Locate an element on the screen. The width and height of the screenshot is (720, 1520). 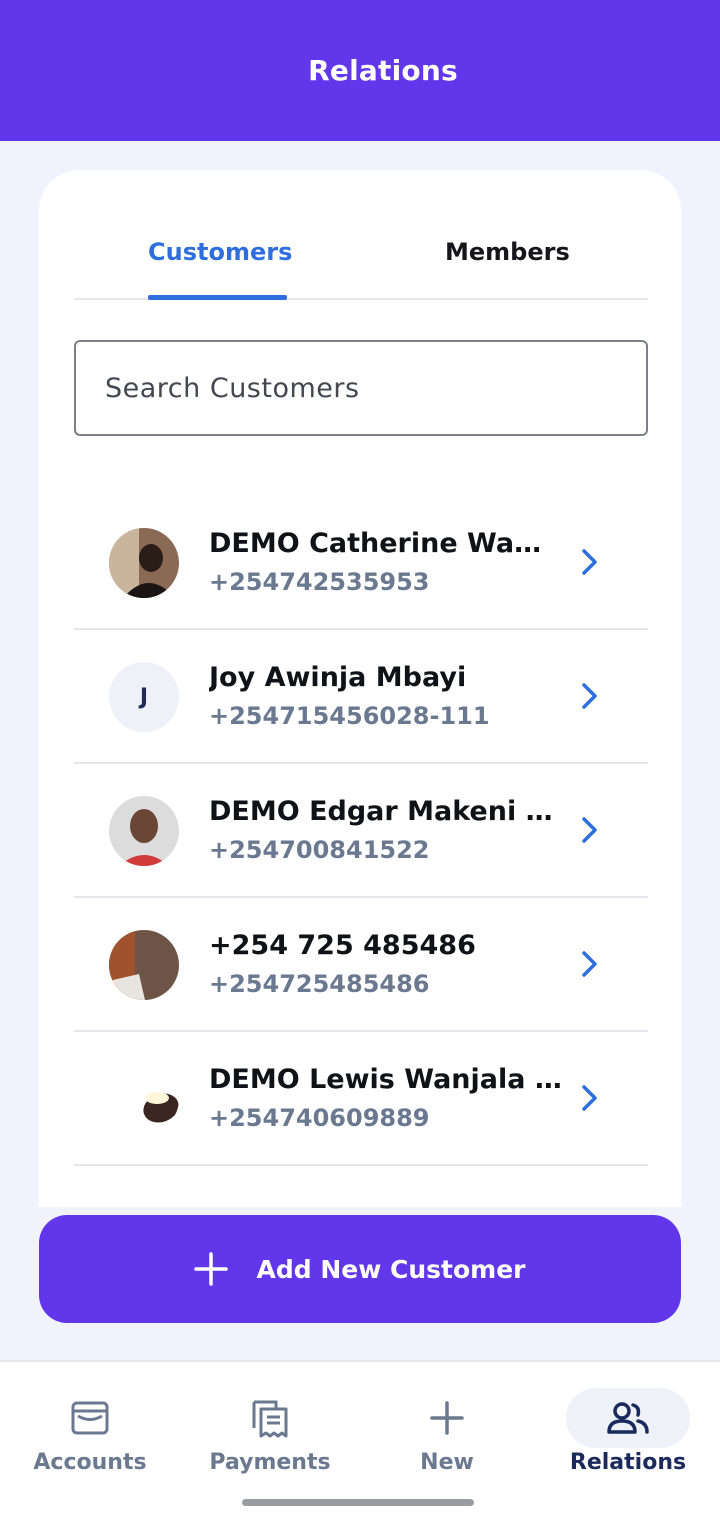
nav-label: Accounts is located at coordinates (90, 1462).